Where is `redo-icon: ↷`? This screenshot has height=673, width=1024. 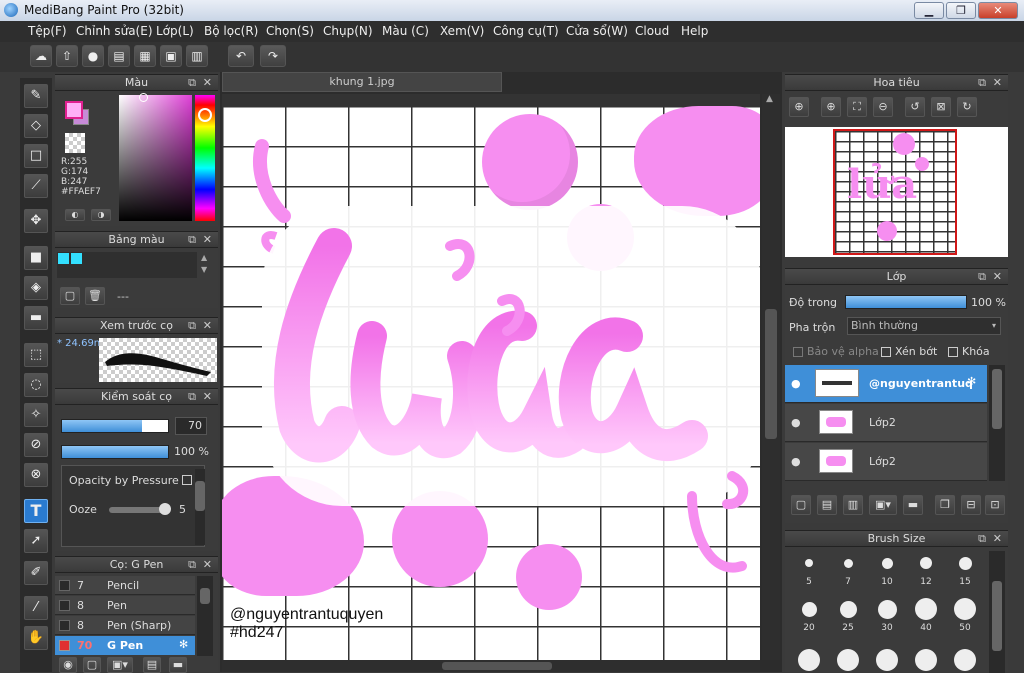
redo-icon: ↷ is located at coordinates (273, 56).